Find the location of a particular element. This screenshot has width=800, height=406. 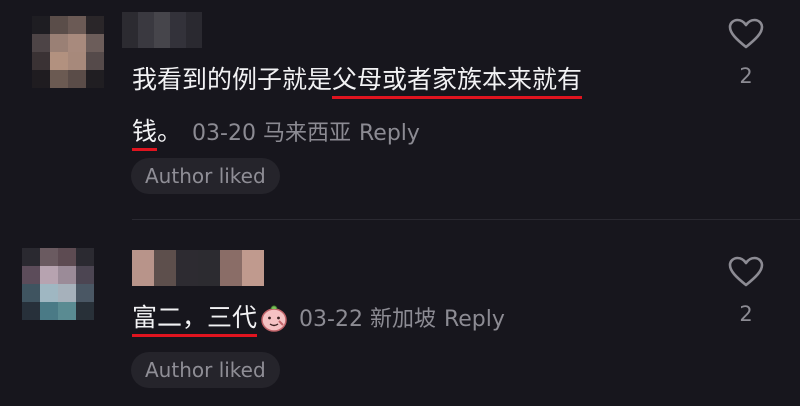

highlighted-text: 钱 is located at coordinates (145, 134).